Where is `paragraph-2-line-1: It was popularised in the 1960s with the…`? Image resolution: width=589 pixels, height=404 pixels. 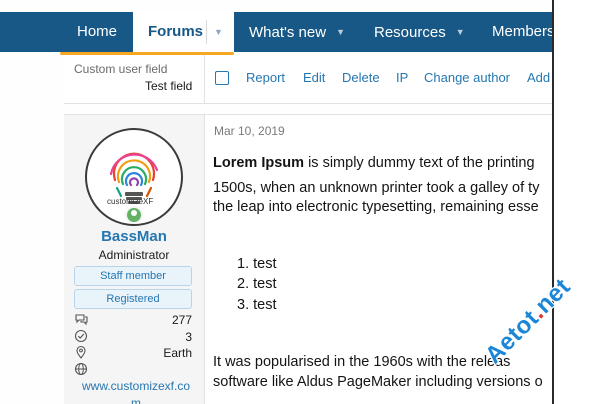 paragraph-2-line-1: It was popularised in the 1960s with the… is located at coordinates (362, 362).